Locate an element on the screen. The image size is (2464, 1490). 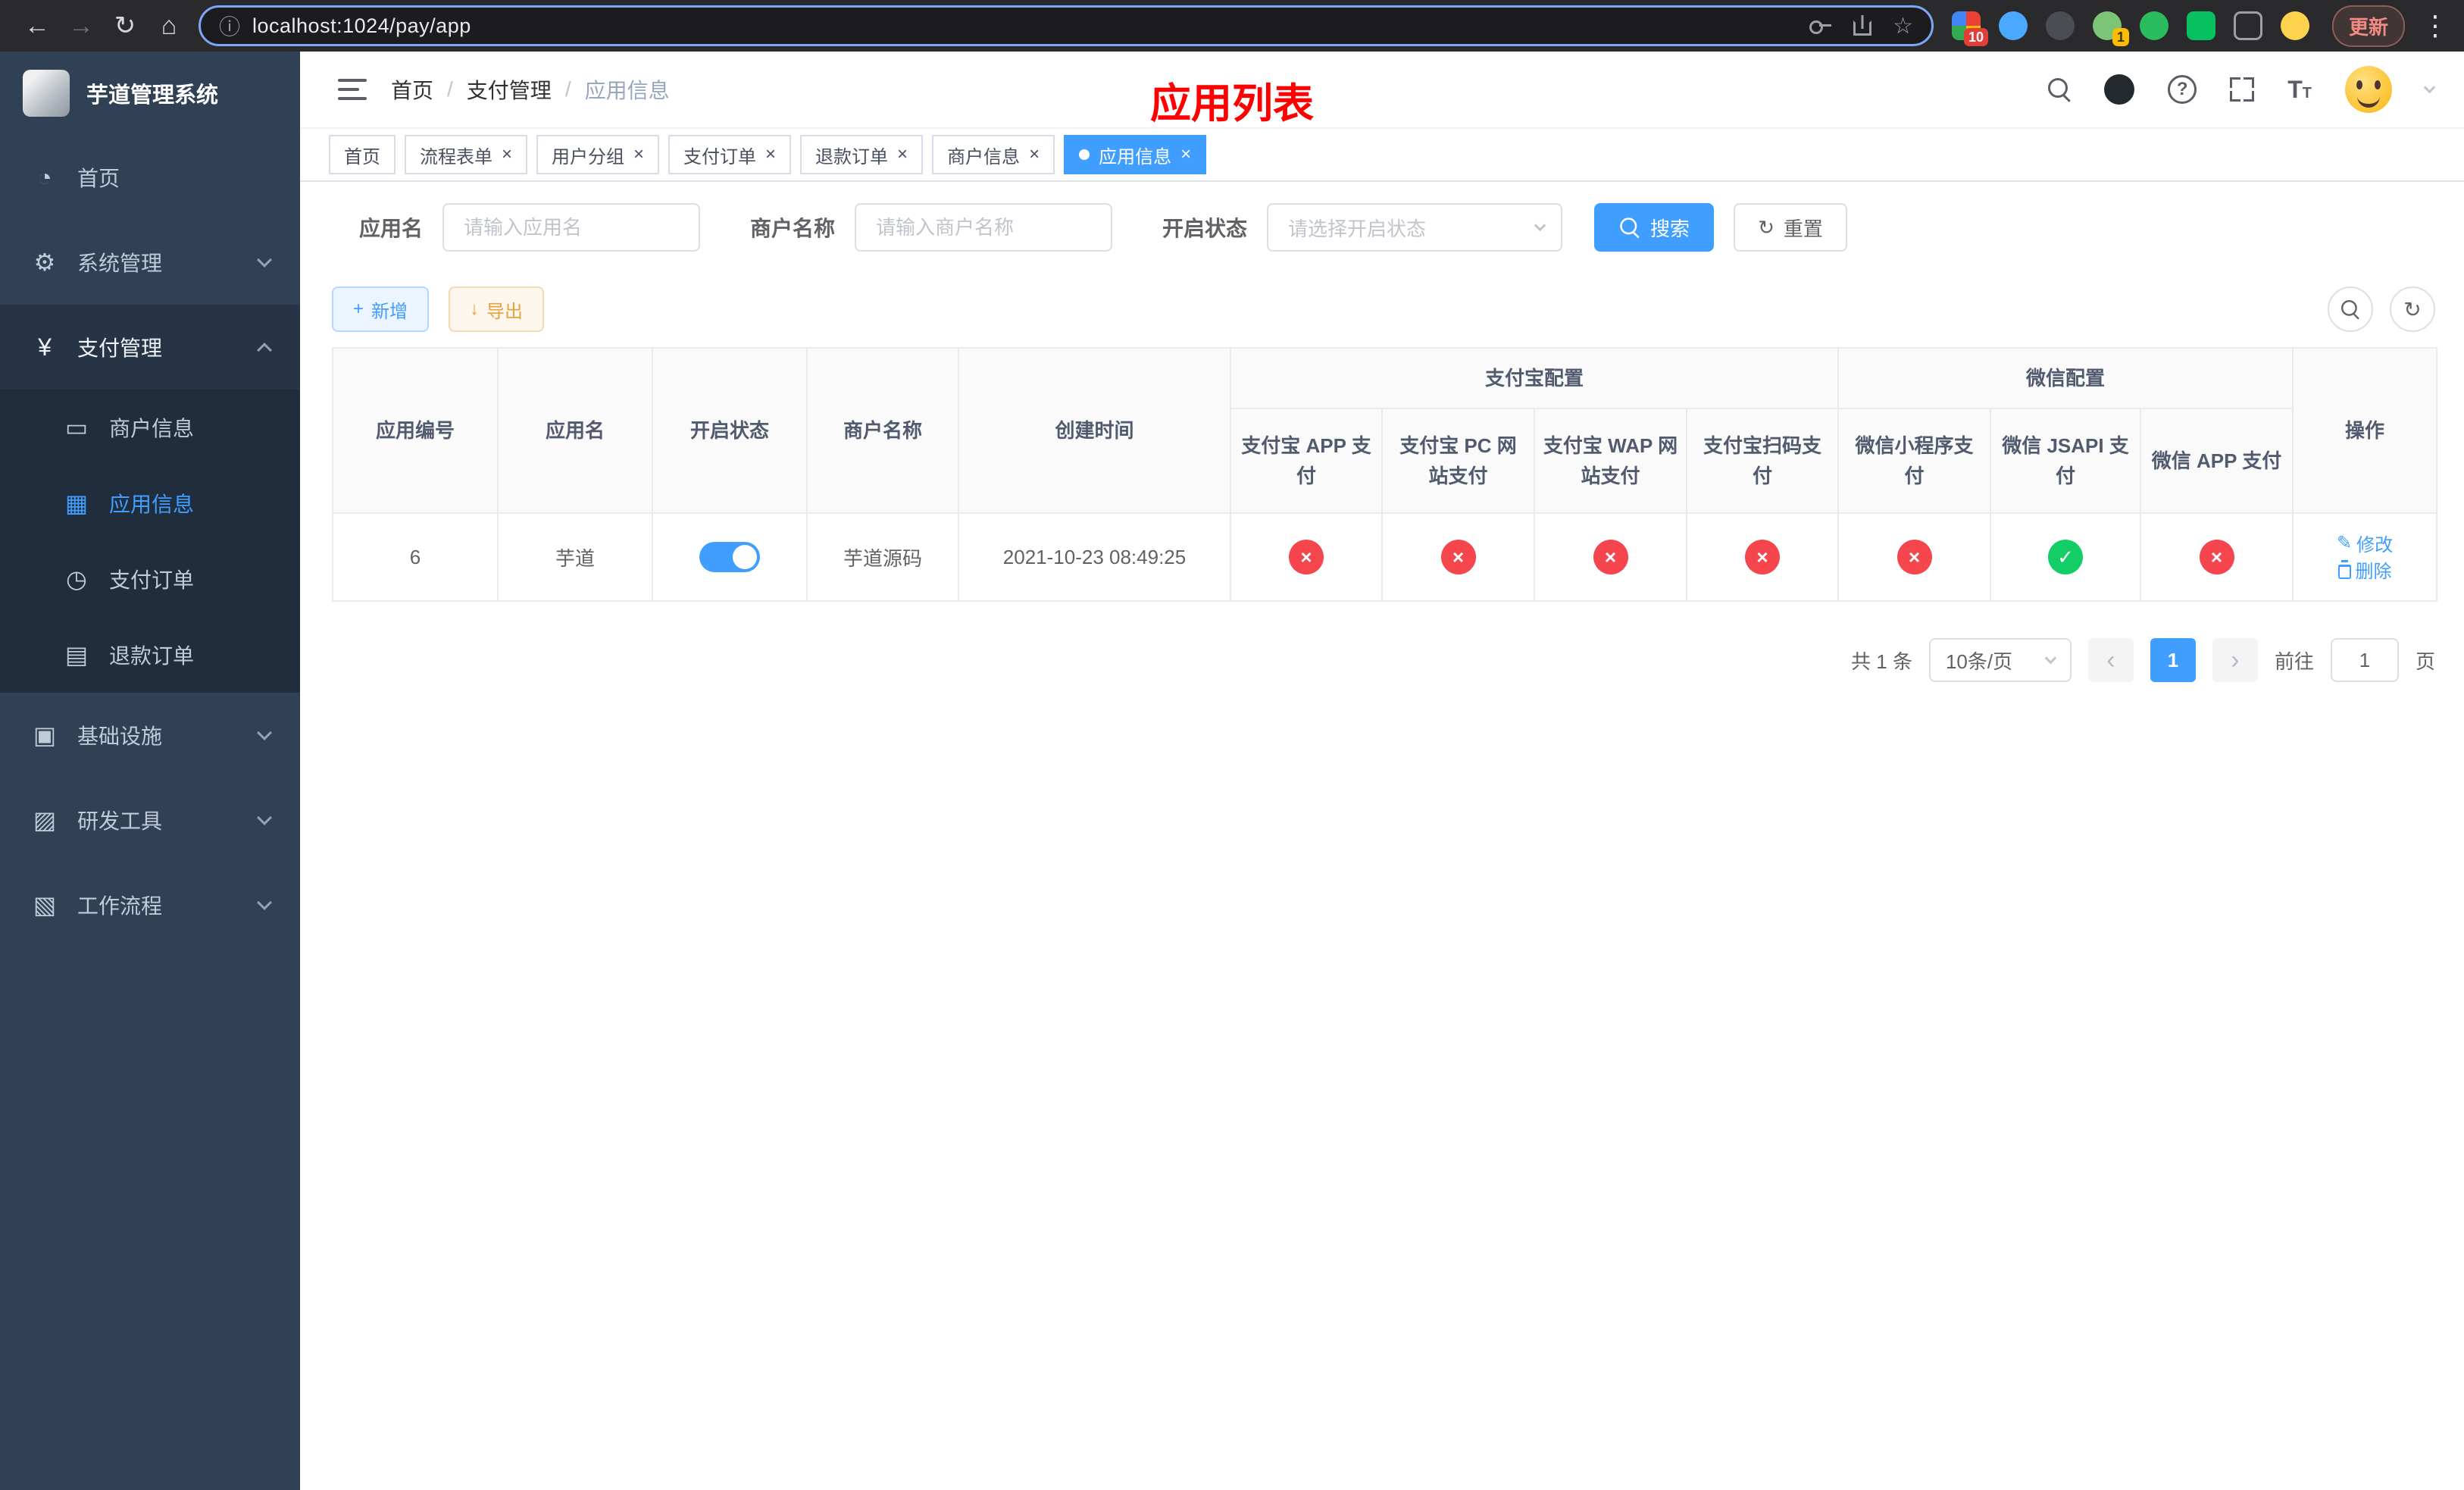
status-toggle is located at coordinates (729, 557).